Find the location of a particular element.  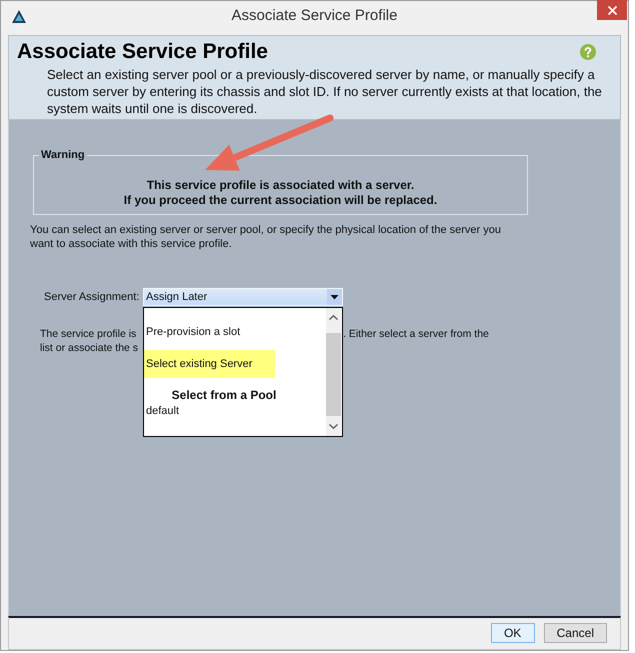

scrollbar-track is located at coordinates (333, 372).